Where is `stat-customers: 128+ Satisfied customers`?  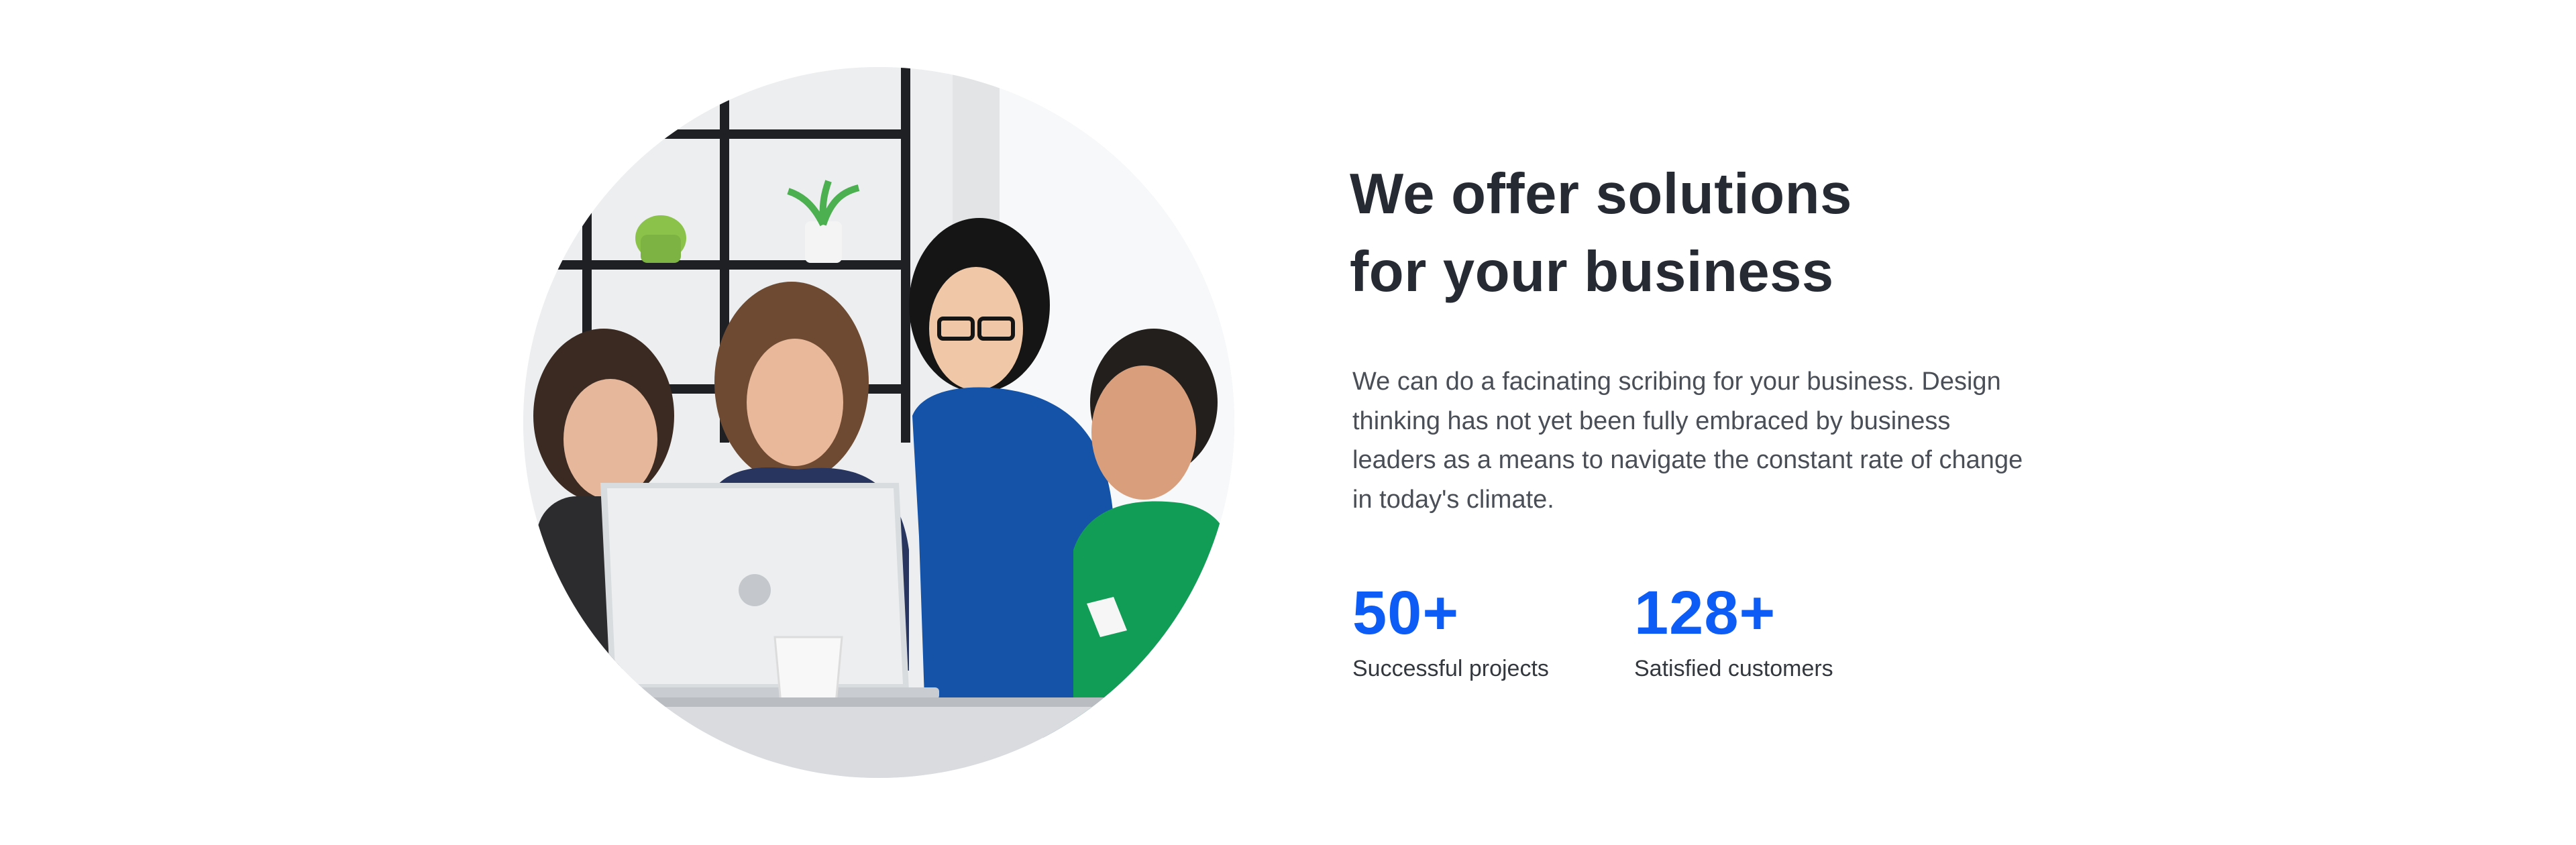 stat-customers: 128+ Satisfied customers is located at coordinates (1768, 631).